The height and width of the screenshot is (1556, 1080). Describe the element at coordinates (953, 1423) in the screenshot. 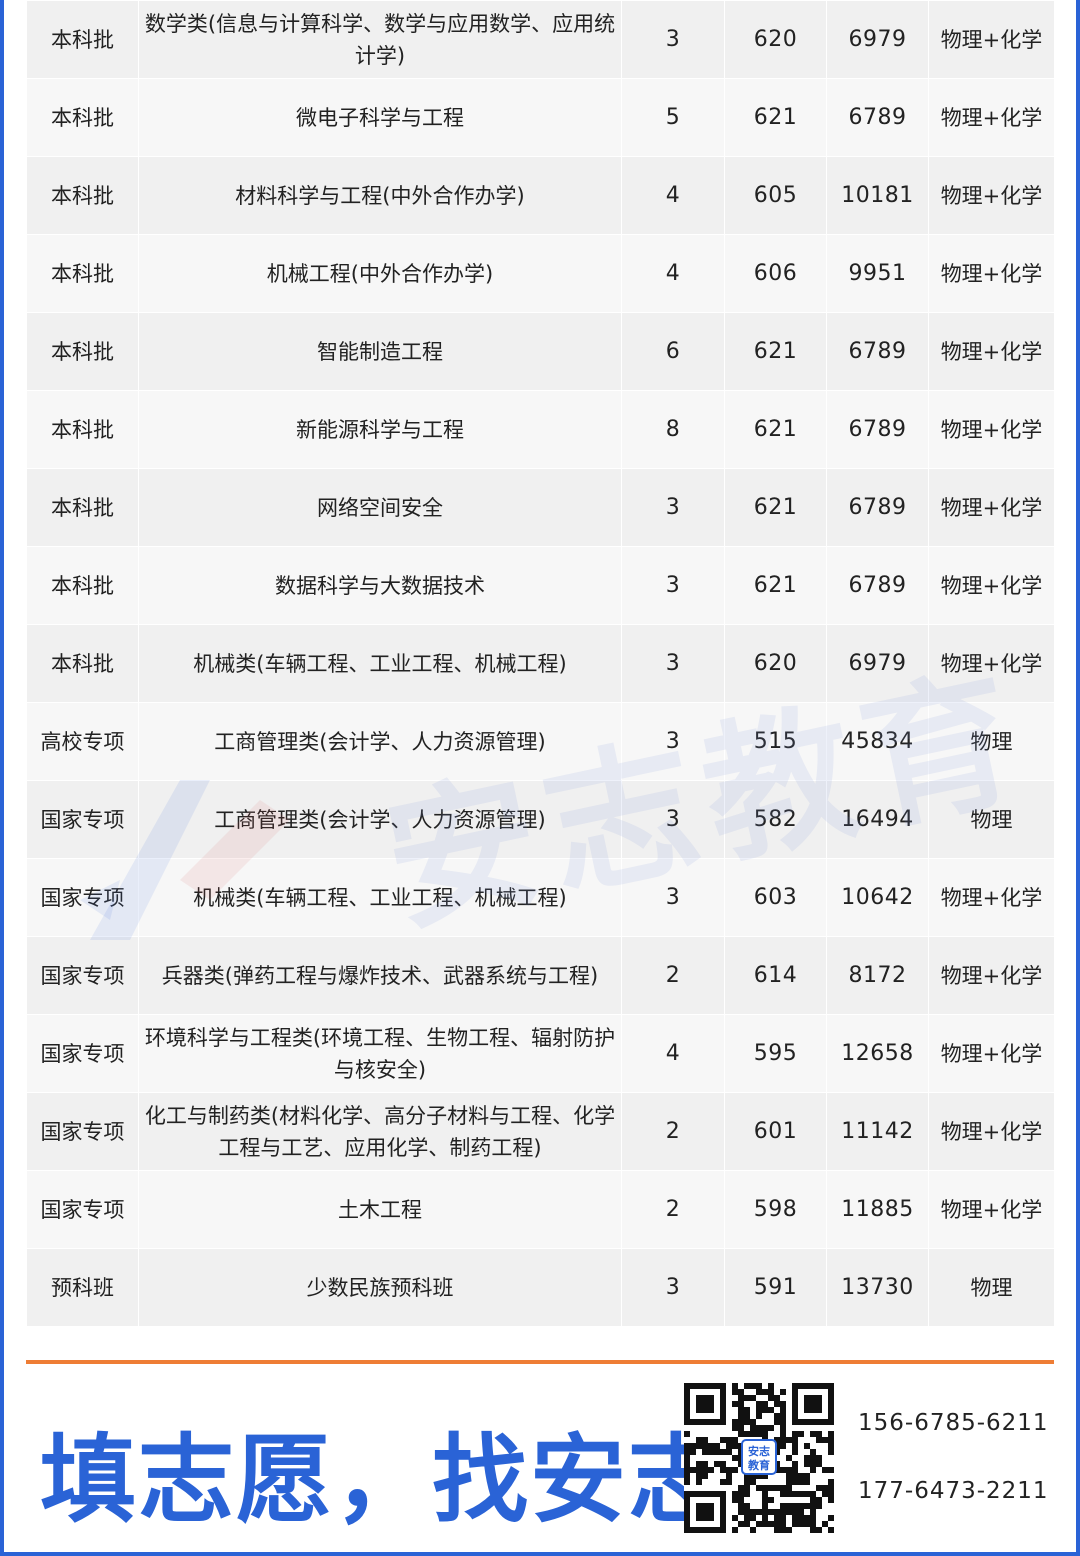

I see `phone-number-1: 156-6785-6211` at that location.